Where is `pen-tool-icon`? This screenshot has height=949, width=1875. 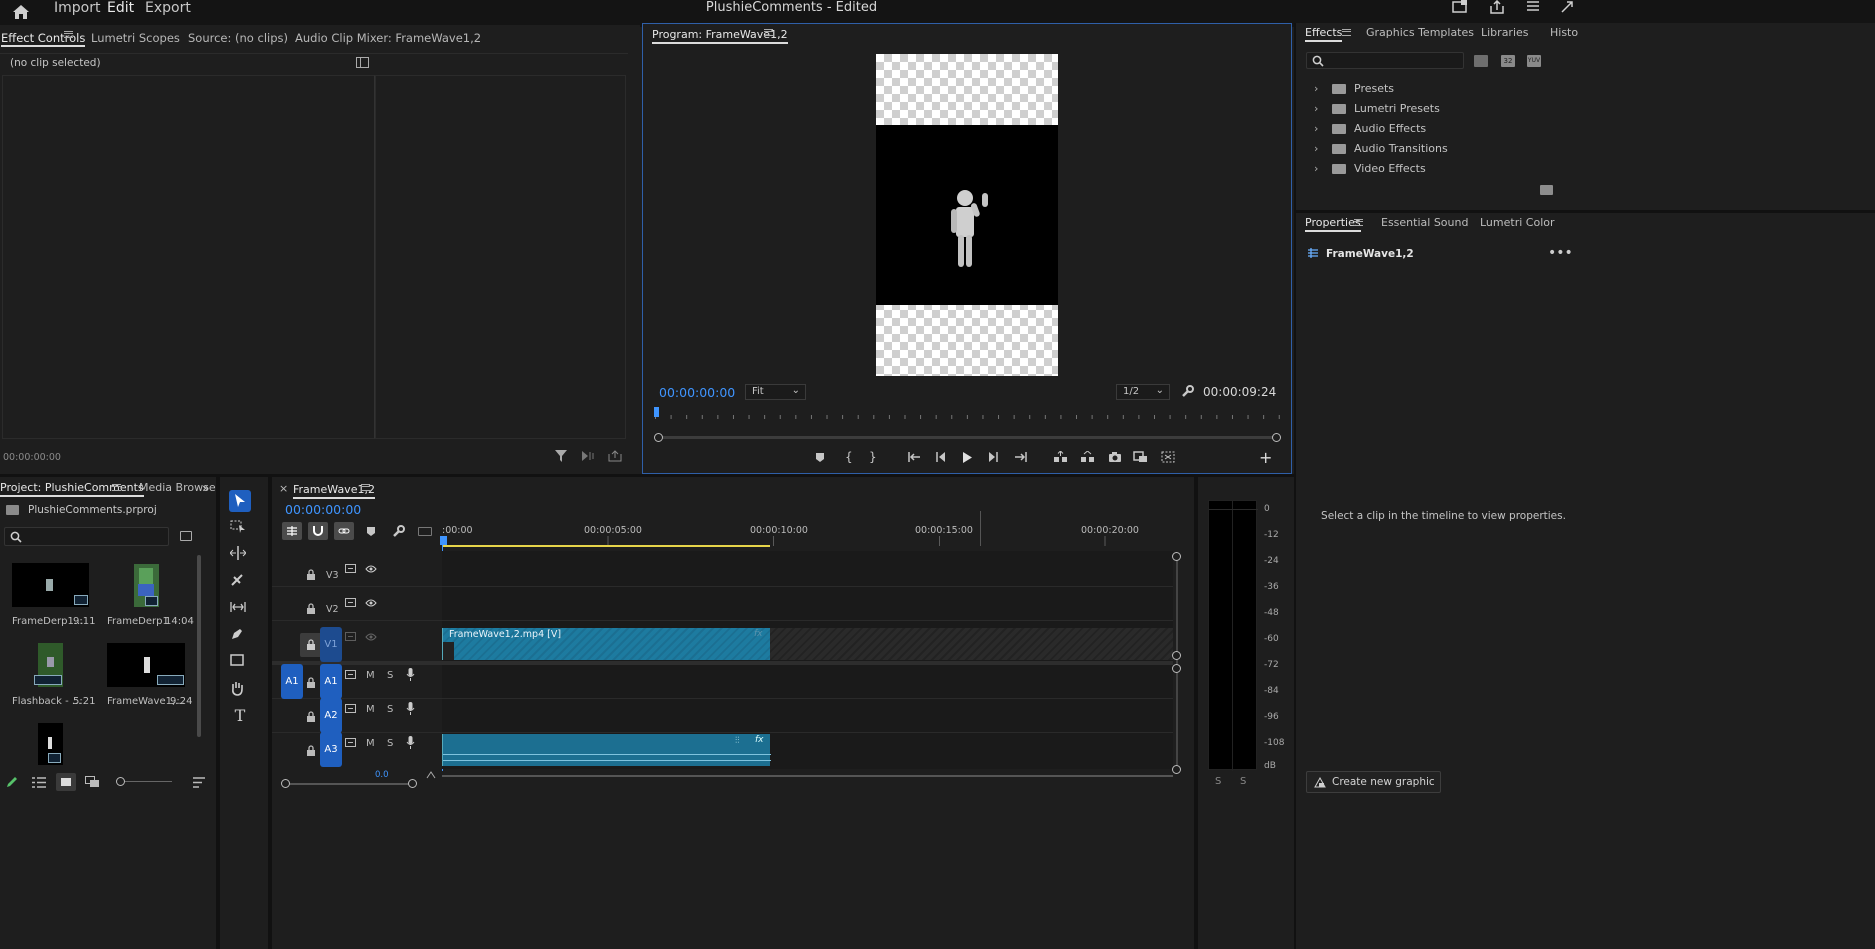
pen-tool-icon is located at coordinates (240, 637).